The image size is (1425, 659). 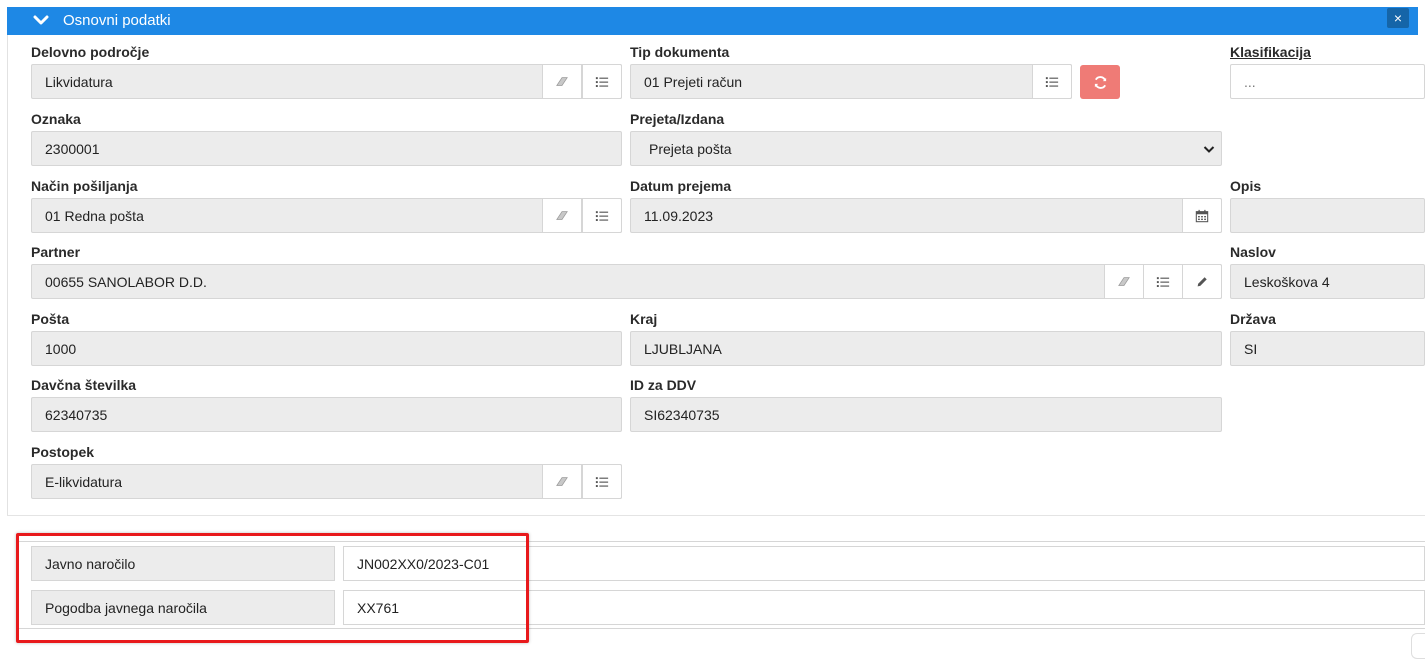 I want to click on naslov-value: Leskoškova 4, so click(x=1287, y=282).